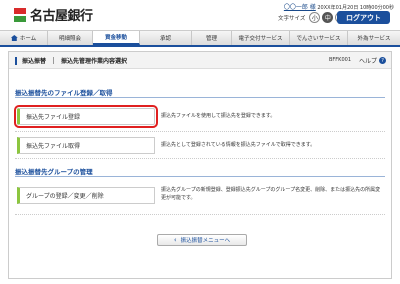 This screenshot has width=400, height=284. Describe the element at coordinates (166, 38) in the screenshot. I see `nav-approval: 承認` at that location.